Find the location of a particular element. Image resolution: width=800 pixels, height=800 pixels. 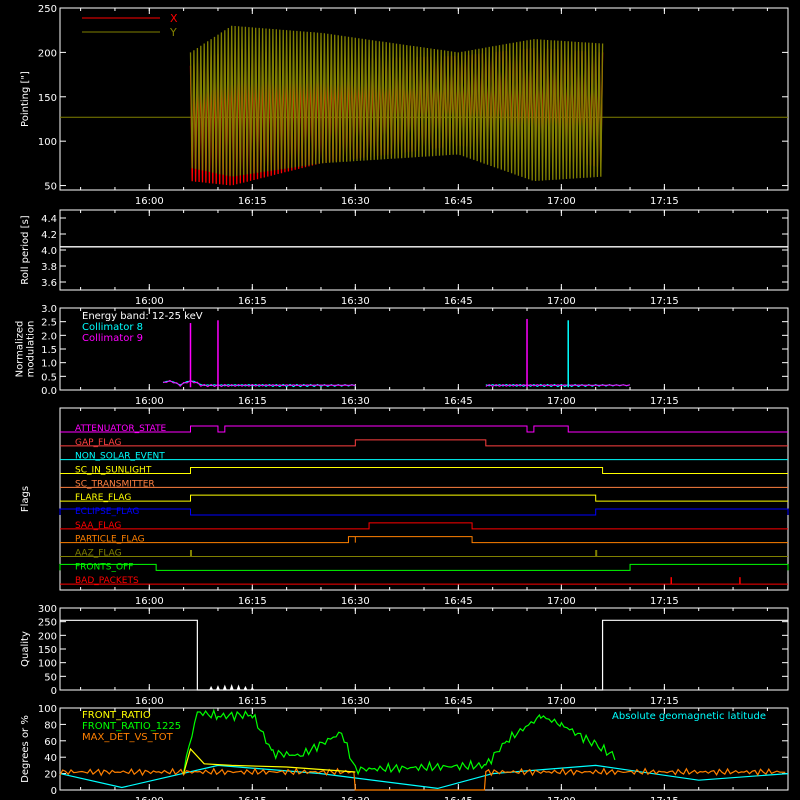

y-tick-label: 4.0 is located at coordinates (49, 251).